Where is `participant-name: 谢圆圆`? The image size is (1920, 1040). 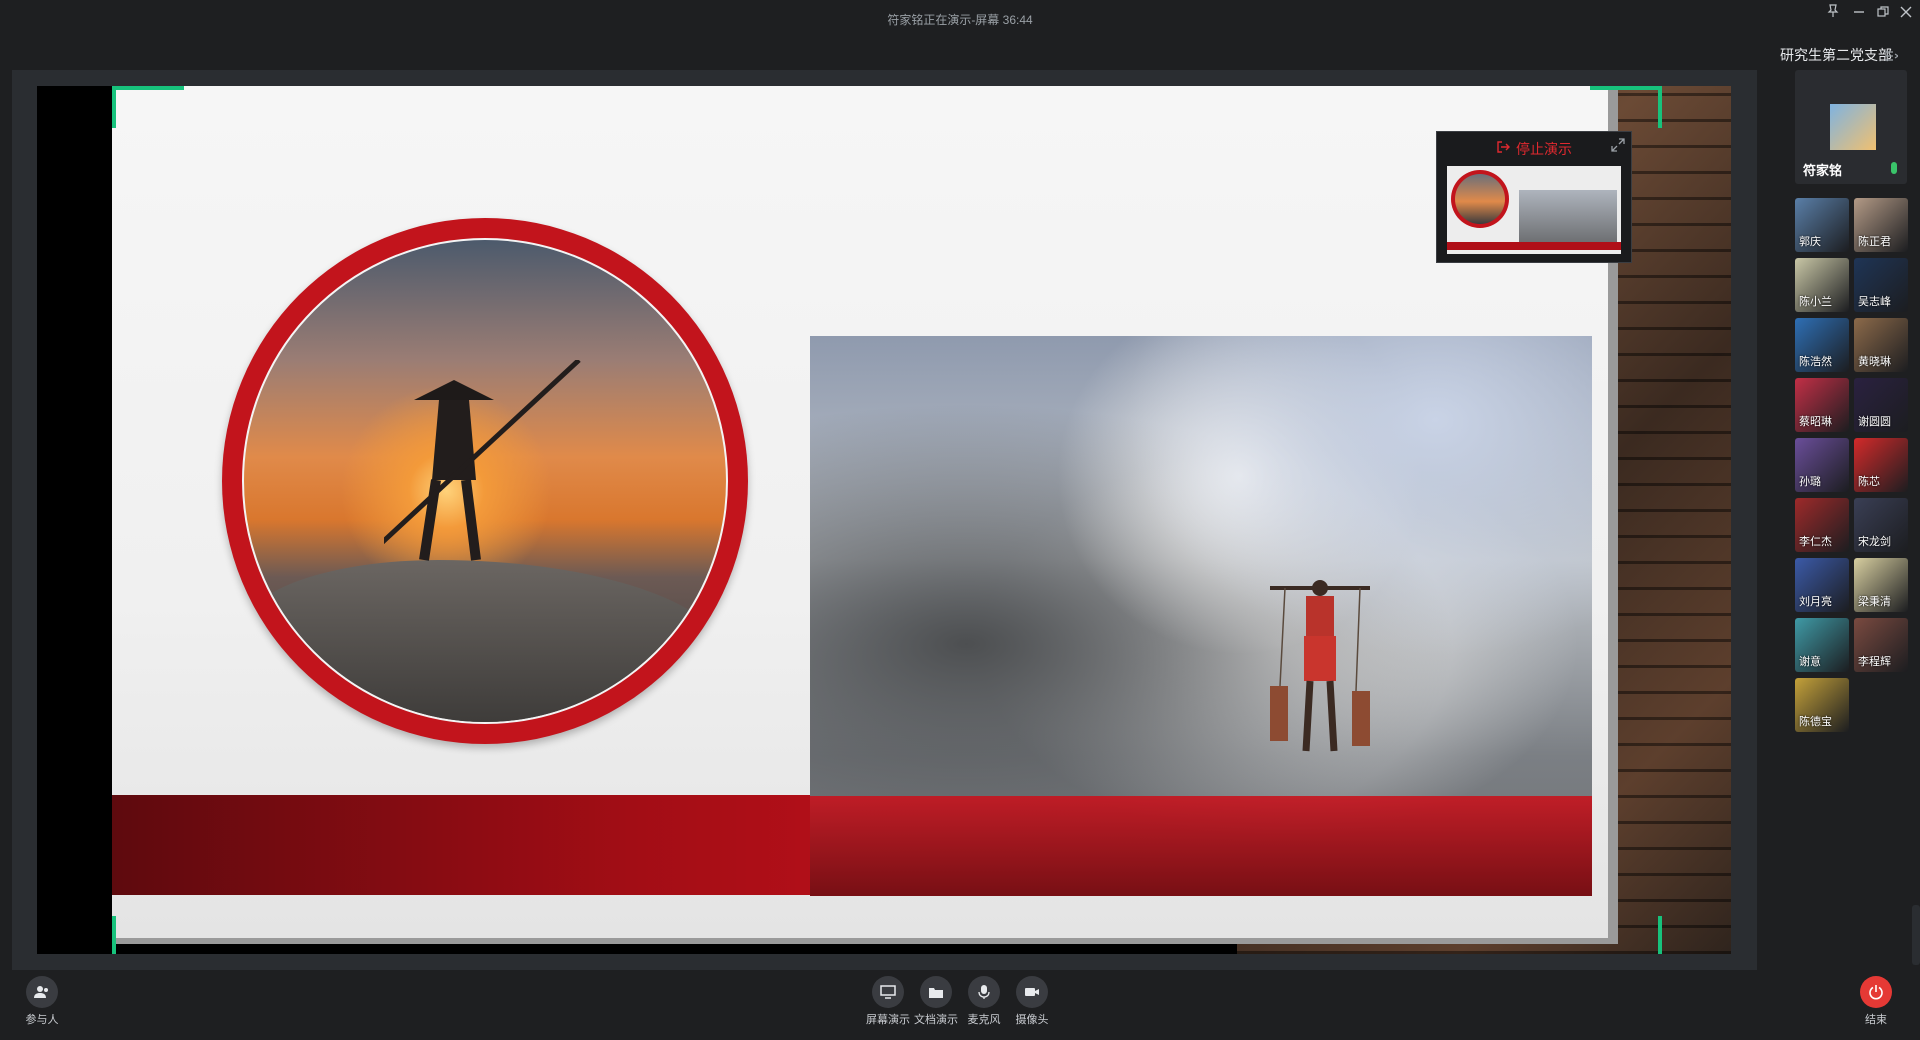
participant-name: 谢圆圆 is located at coordinates (1874, 422).